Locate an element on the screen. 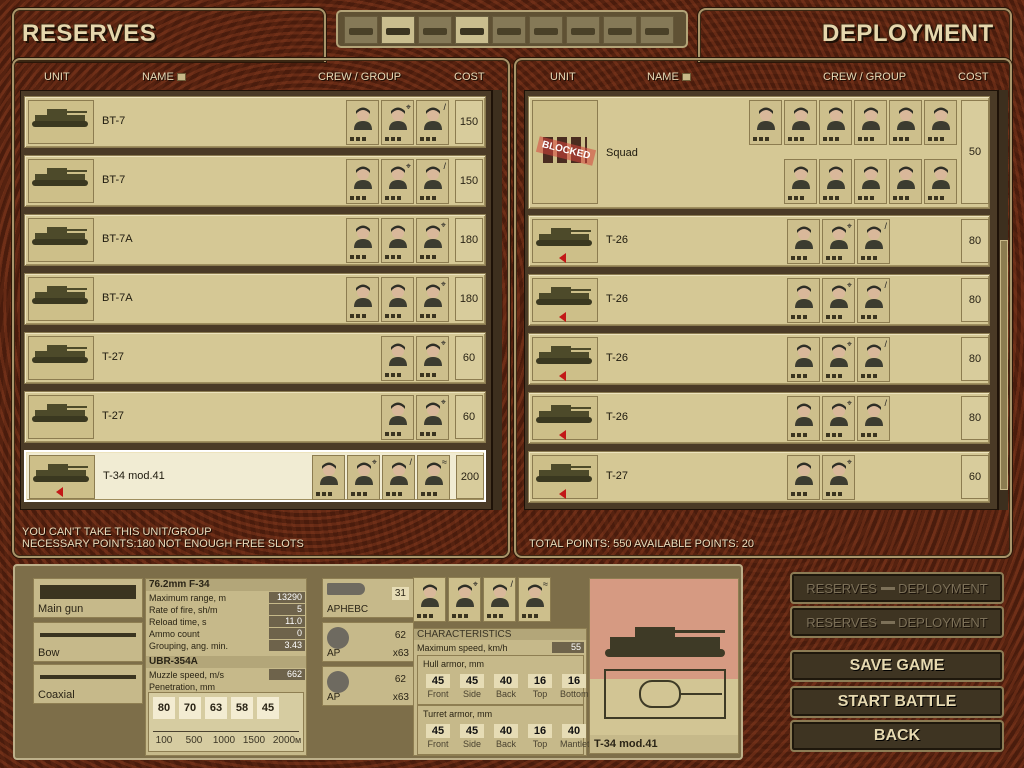 This screenshot has width=1024, height=768. reserves-scrollbar is located at coordinates (497, 300).